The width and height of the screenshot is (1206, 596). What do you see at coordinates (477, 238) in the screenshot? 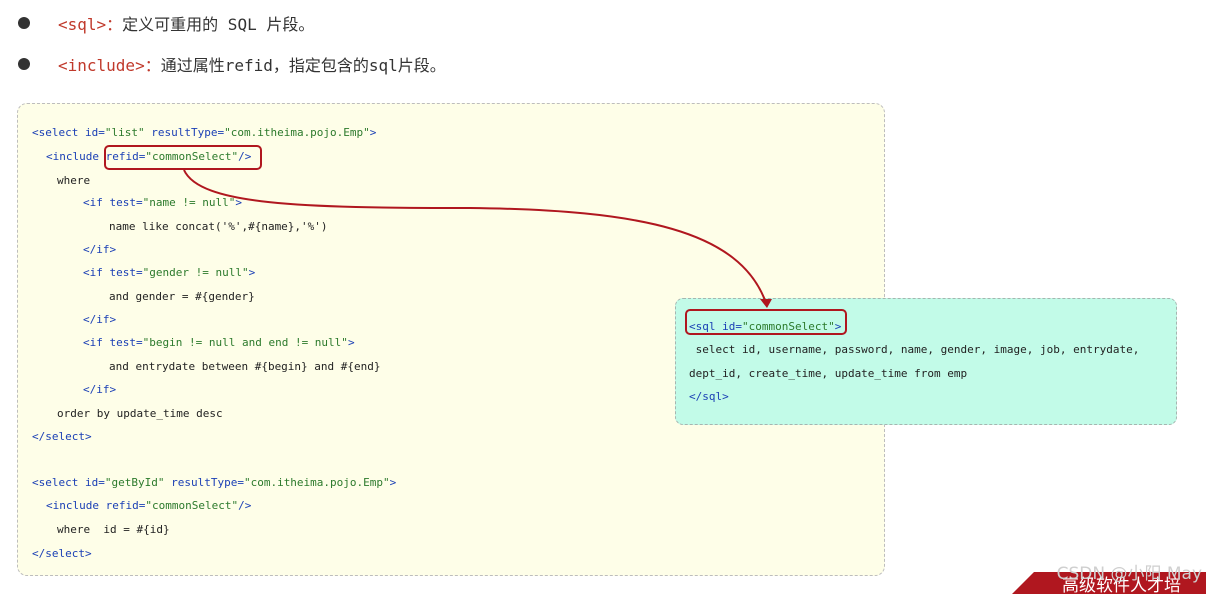
I see `reference-arrow` at bounding box center [477, 238].